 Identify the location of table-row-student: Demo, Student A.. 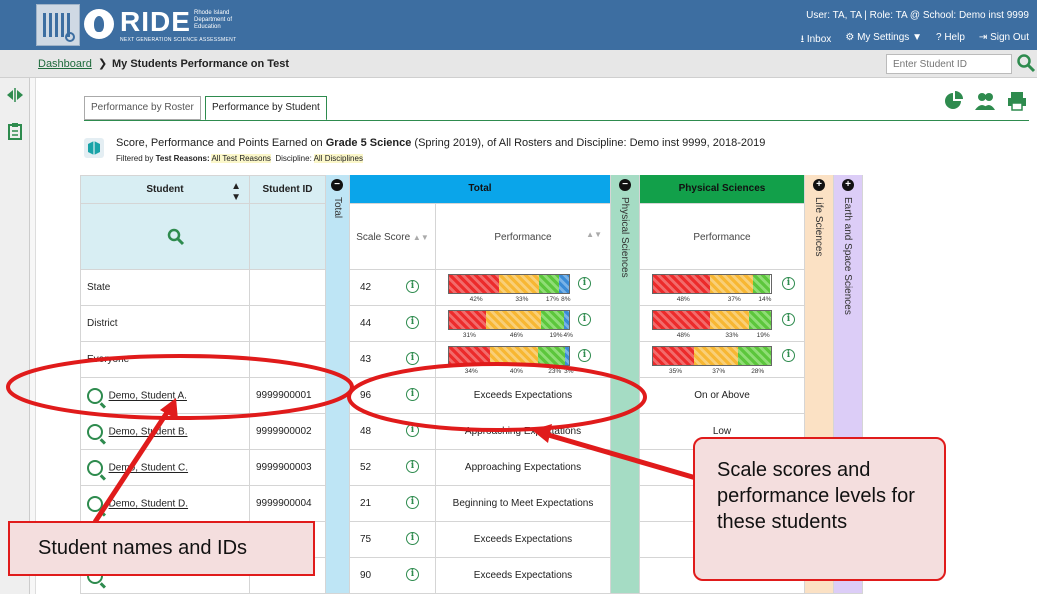
(165, 396).